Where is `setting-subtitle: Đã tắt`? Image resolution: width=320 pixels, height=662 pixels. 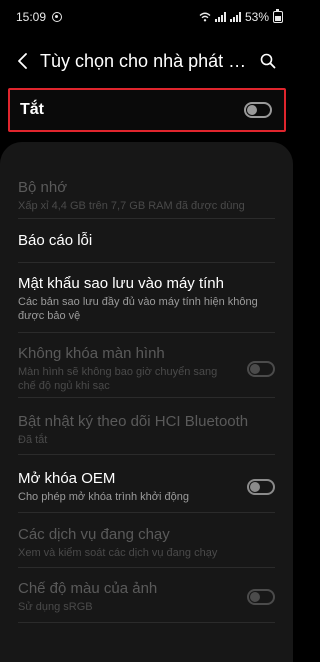
setting-subtitle: Đã tắt is located at coordinates (33, 440).